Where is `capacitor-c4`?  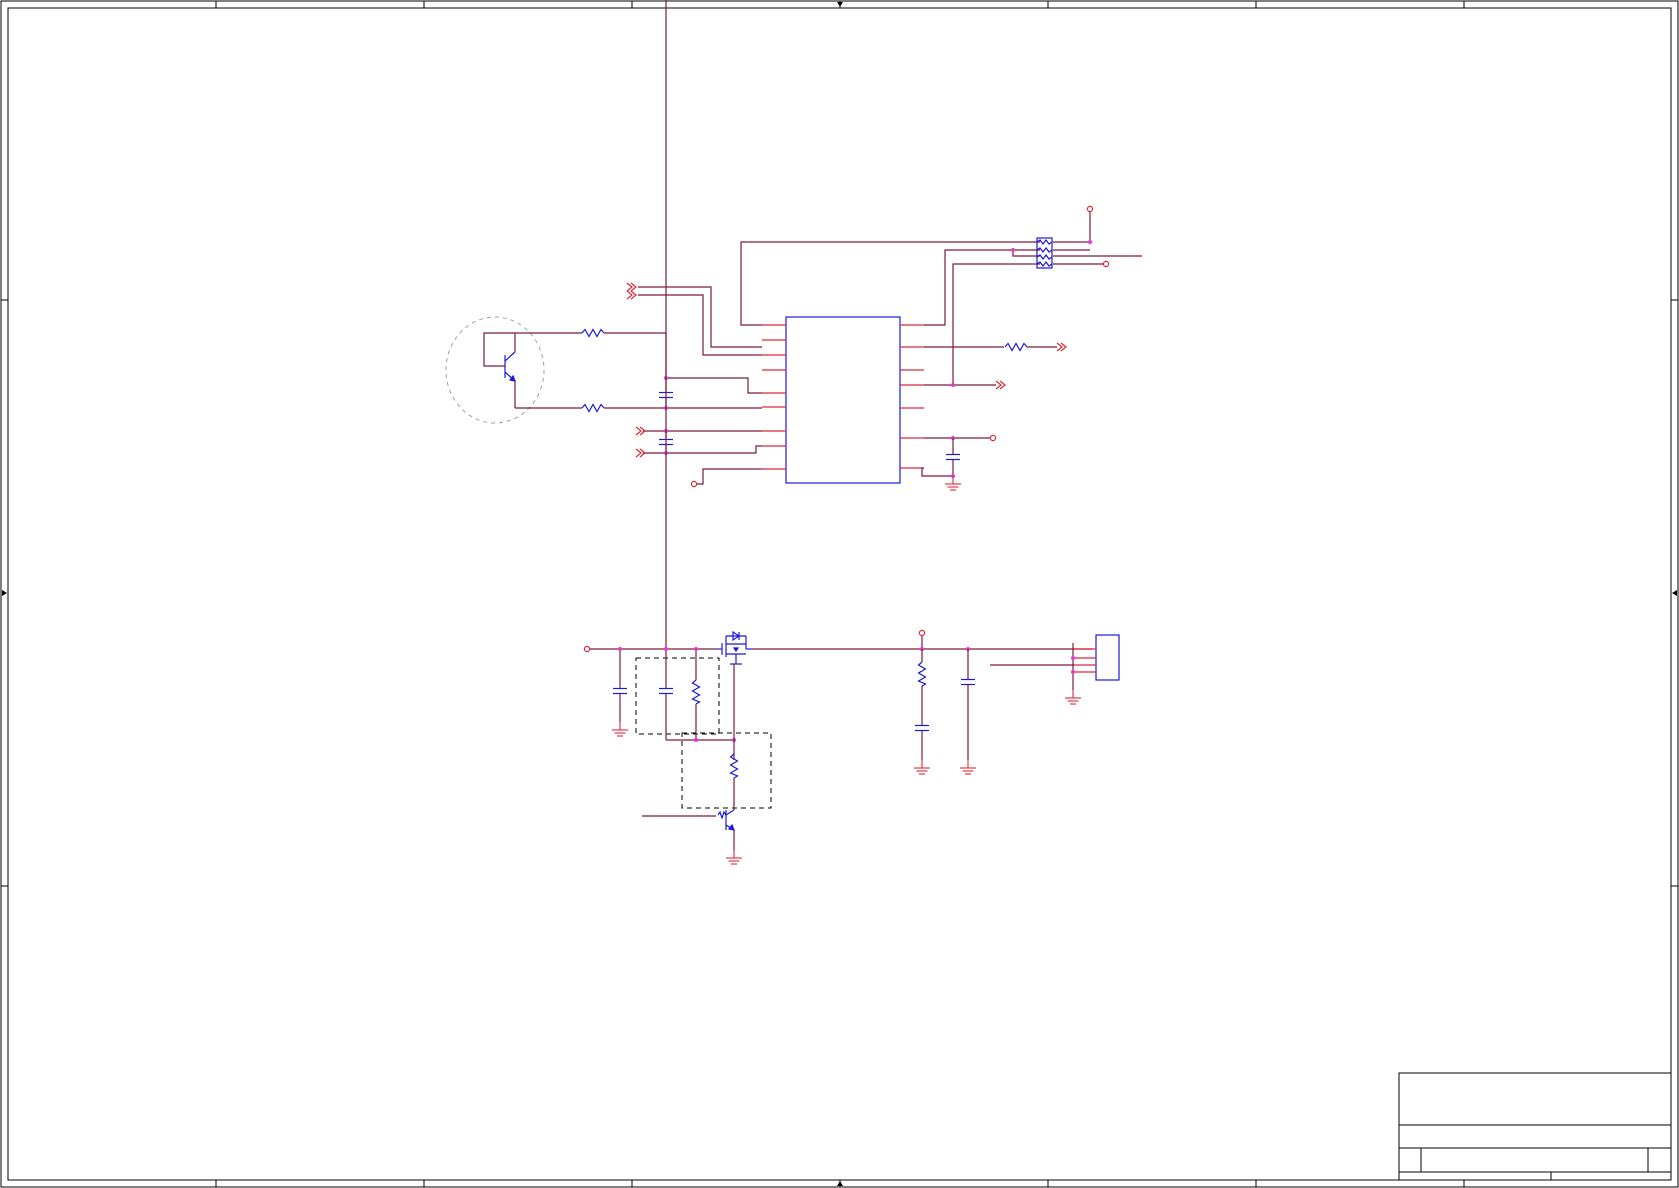
capacitor-c4 is located at coordinates (620, 691).